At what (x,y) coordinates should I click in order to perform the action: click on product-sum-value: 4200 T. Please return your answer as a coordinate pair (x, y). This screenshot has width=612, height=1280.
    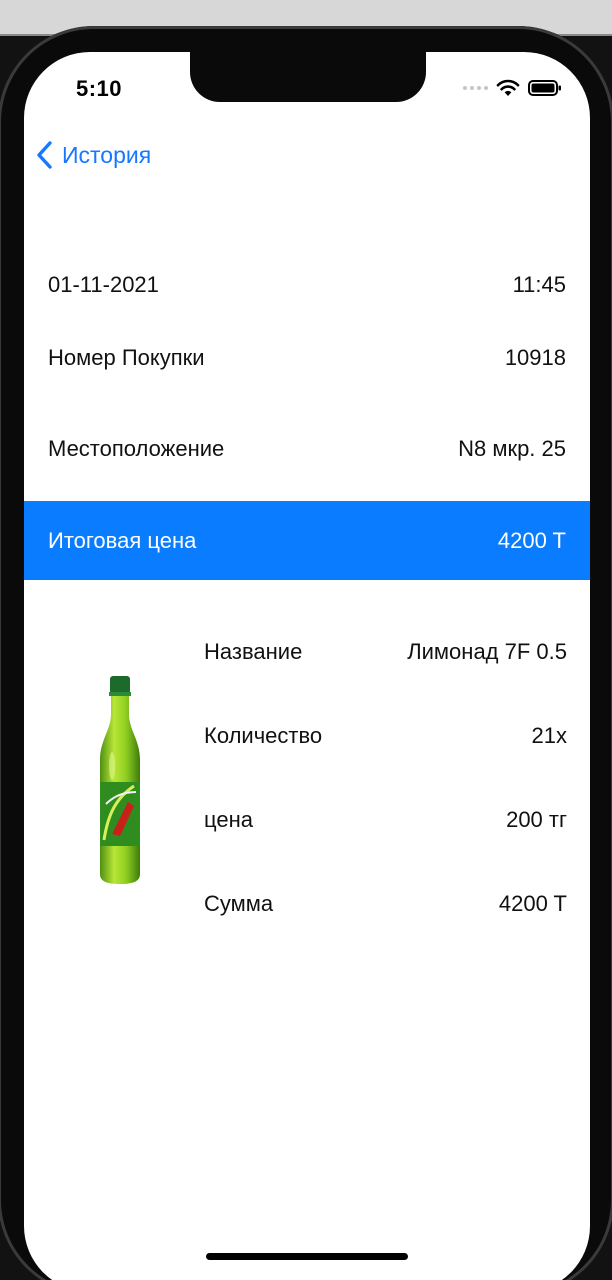
    Looking at the image, I should click on (532, 903).